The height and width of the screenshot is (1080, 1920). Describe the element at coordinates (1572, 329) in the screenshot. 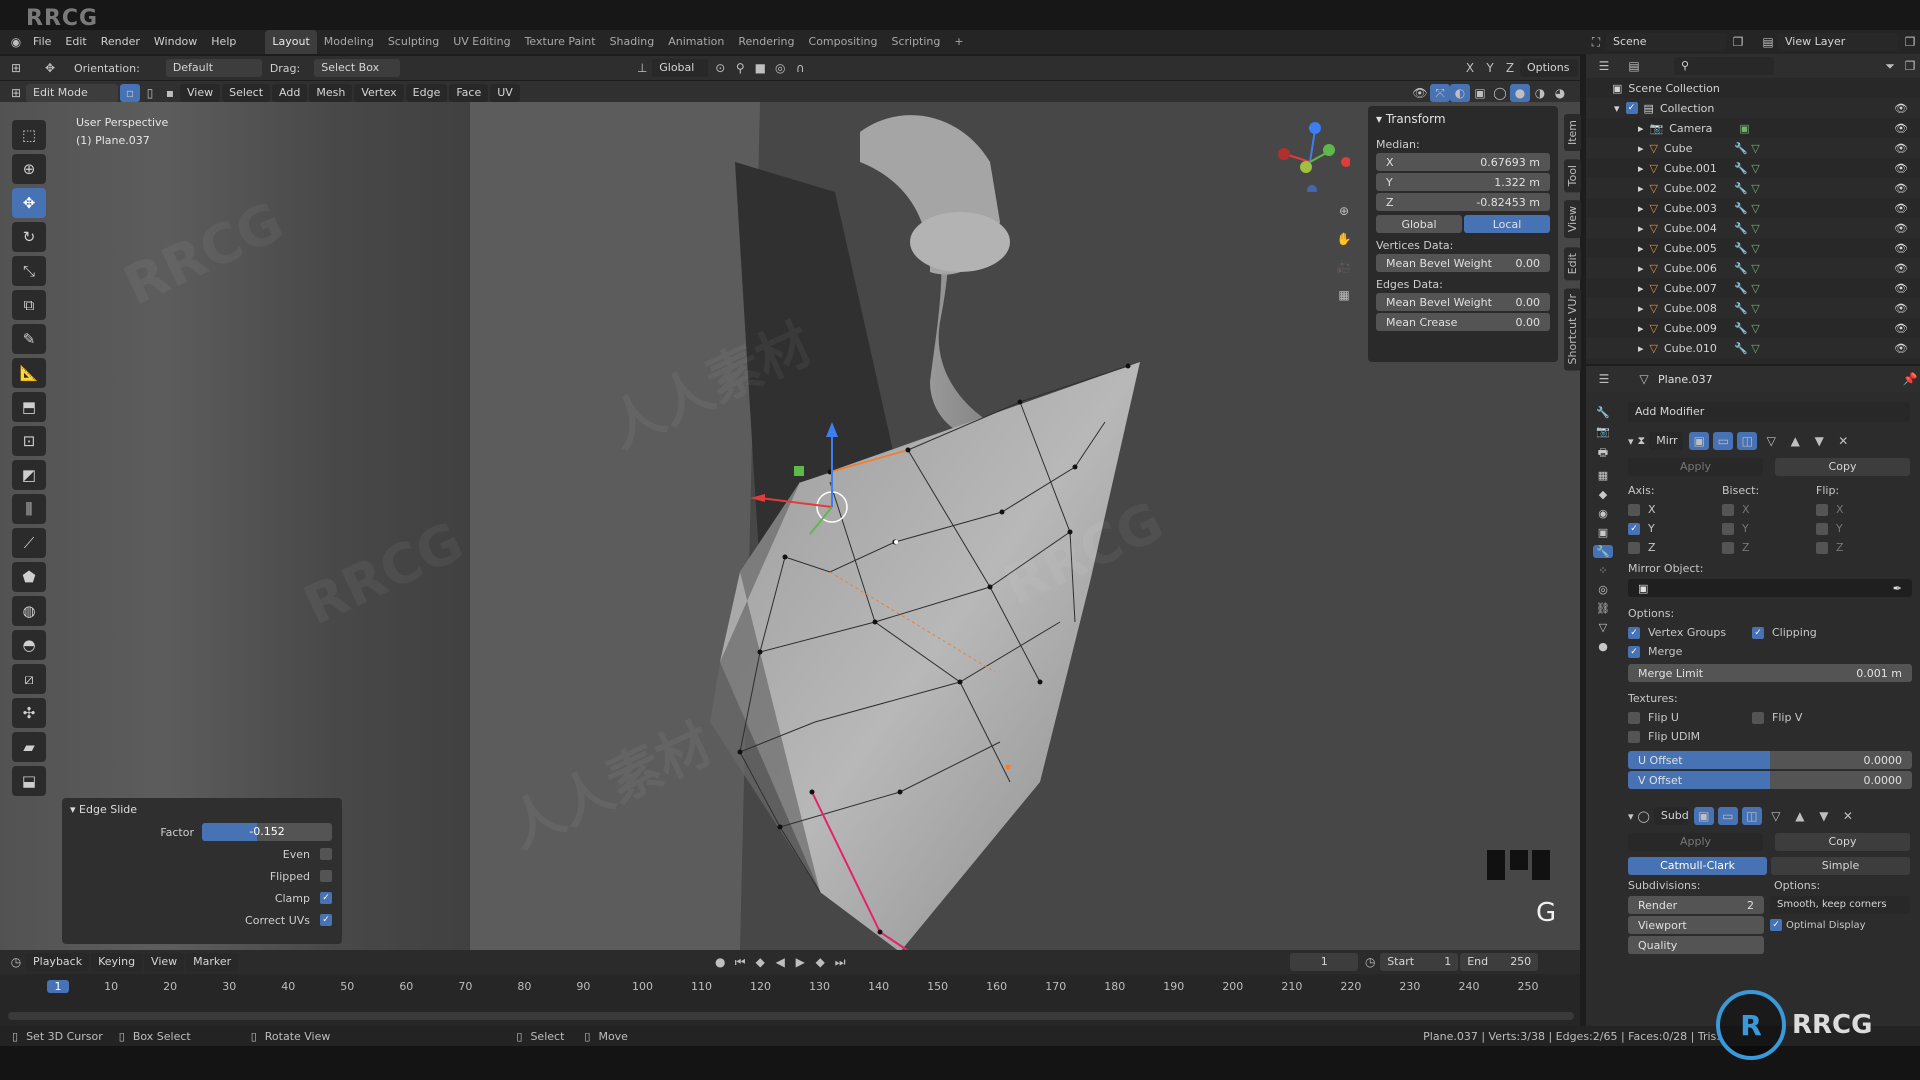

I see `tab-shortcut-vur: Shortcut VUr` at that location.